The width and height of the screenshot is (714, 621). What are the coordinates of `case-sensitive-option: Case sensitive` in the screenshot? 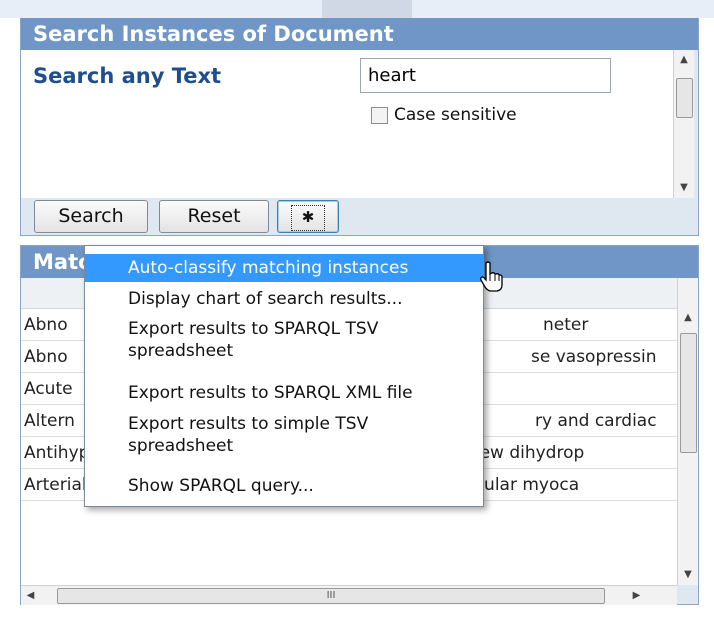 It's located at (444, 115).